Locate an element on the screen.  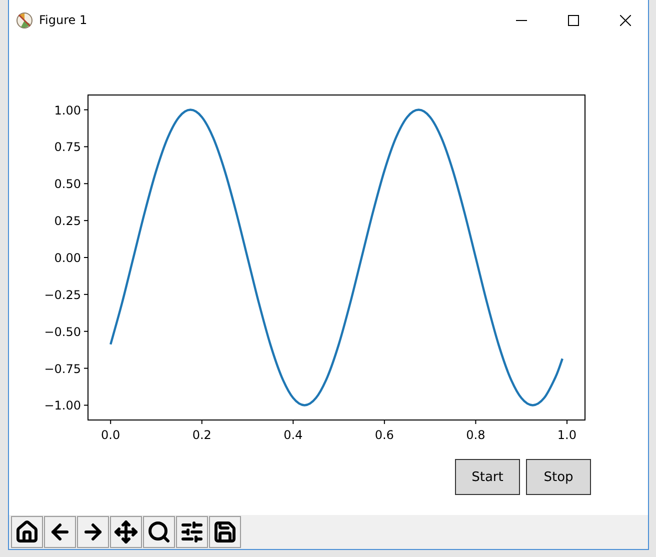
y-tick-label: −0.25 is located at coordinates (62, 295).